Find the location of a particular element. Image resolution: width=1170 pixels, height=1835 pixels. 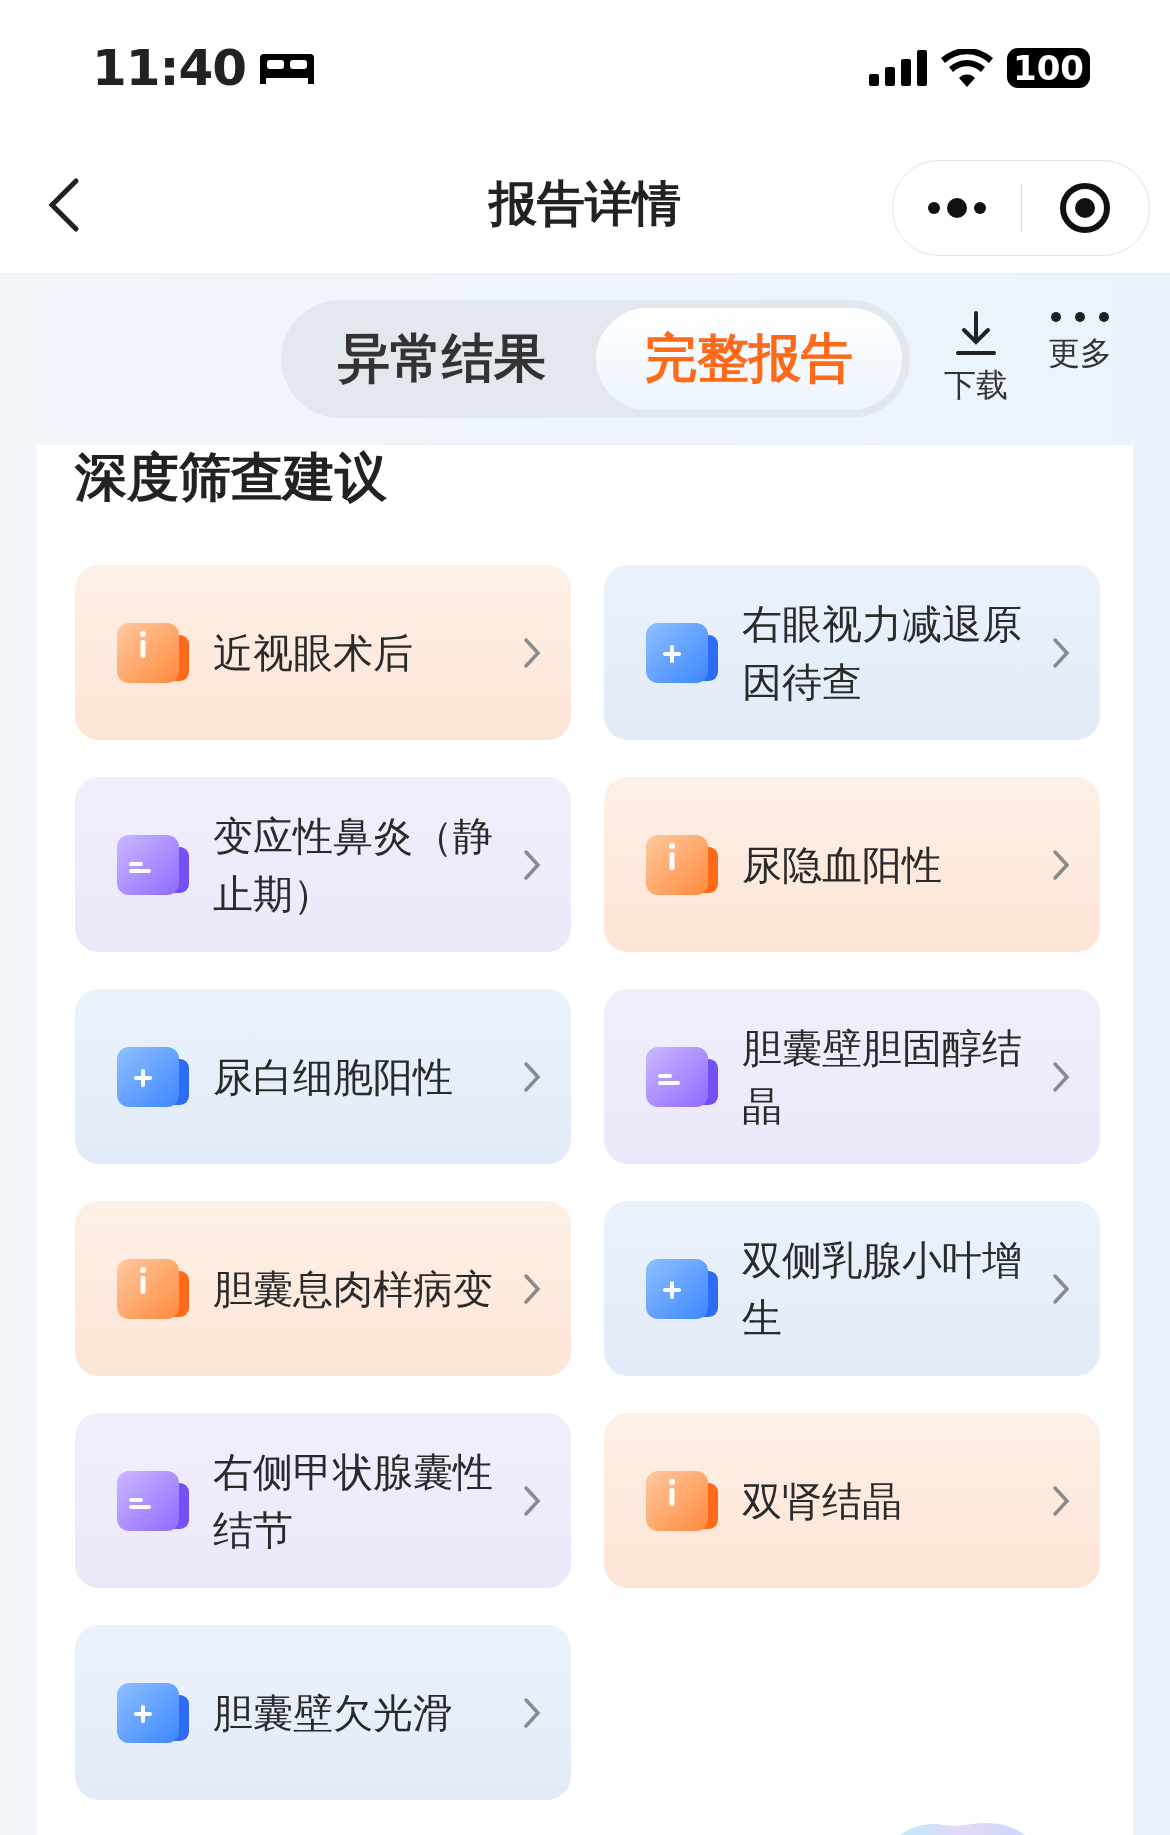

section-title: 深度筛查建议 is located at coordinates (231, 477).